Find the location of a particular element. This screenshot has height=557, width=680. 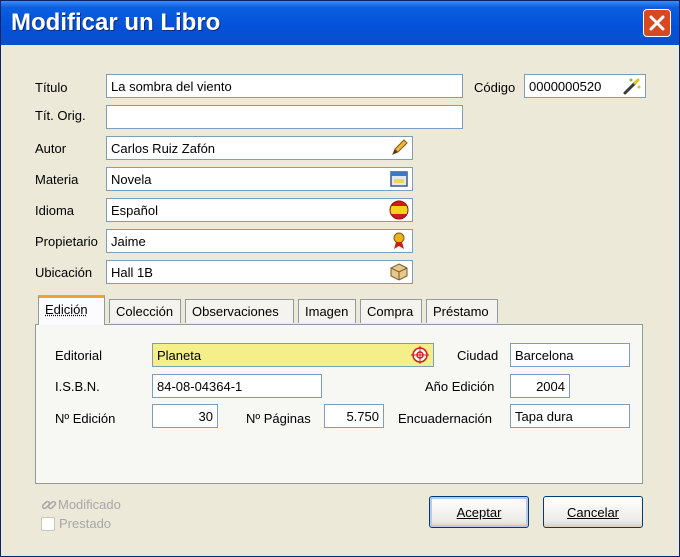

ciudad-label: Ciudad is located at coordinates (478, 355).